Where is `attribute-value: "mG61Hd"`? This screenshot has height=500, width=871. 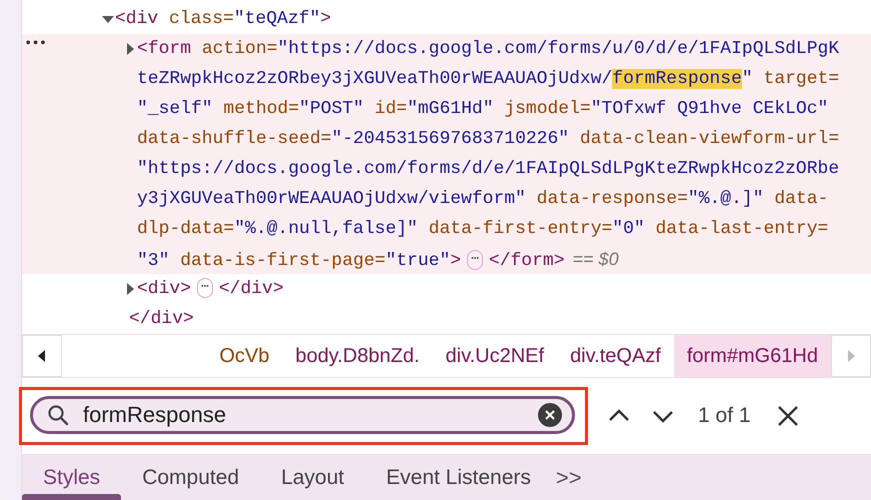 attribute-value: "mG61Hd" is located at coordinates (450, 109).